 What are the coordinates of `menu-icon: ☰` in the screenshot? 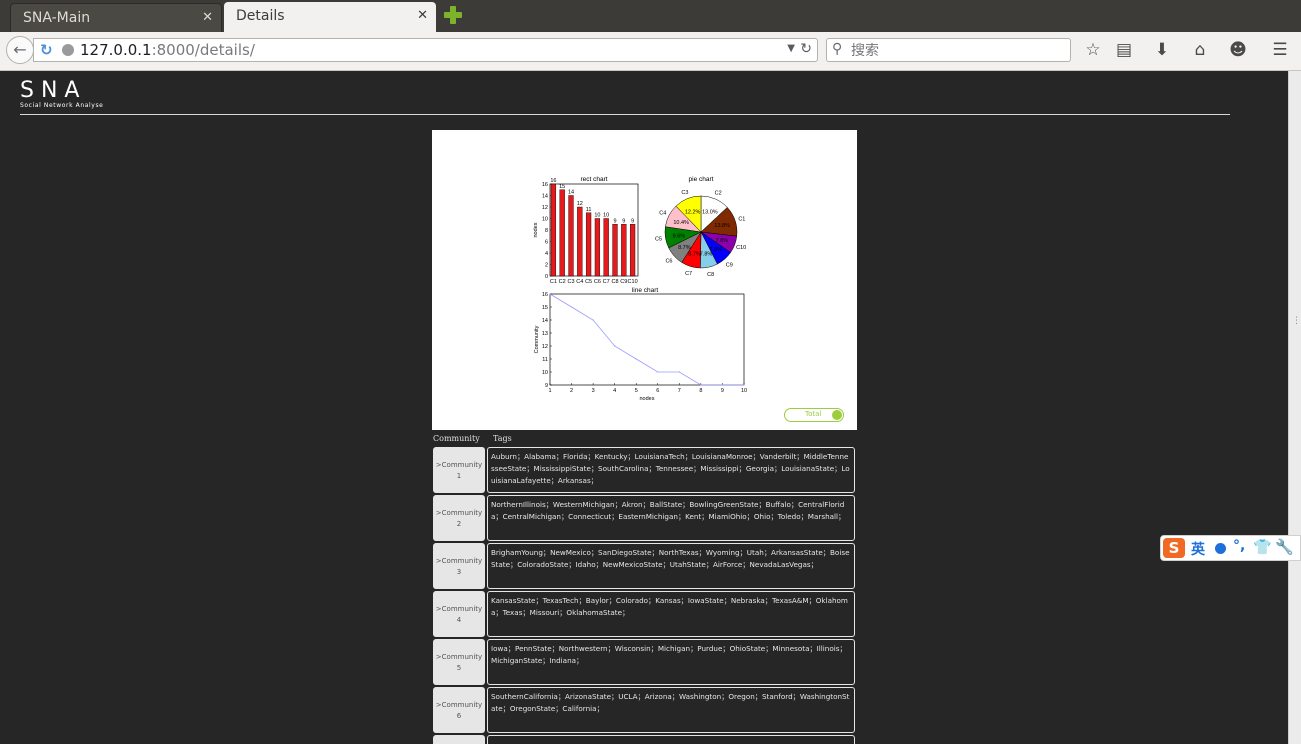 It's located at (1280, 50).